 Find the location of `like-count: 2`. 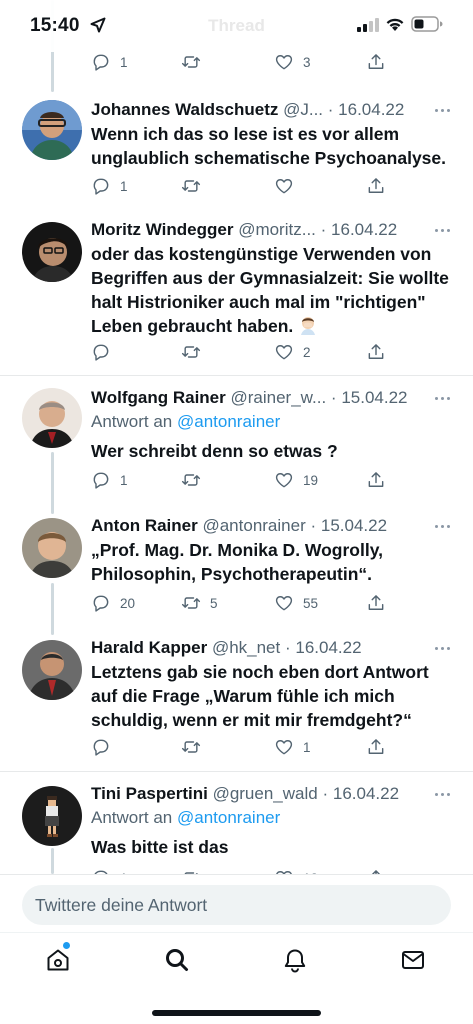

like-count: 2 is located at coordinates (307, 352).